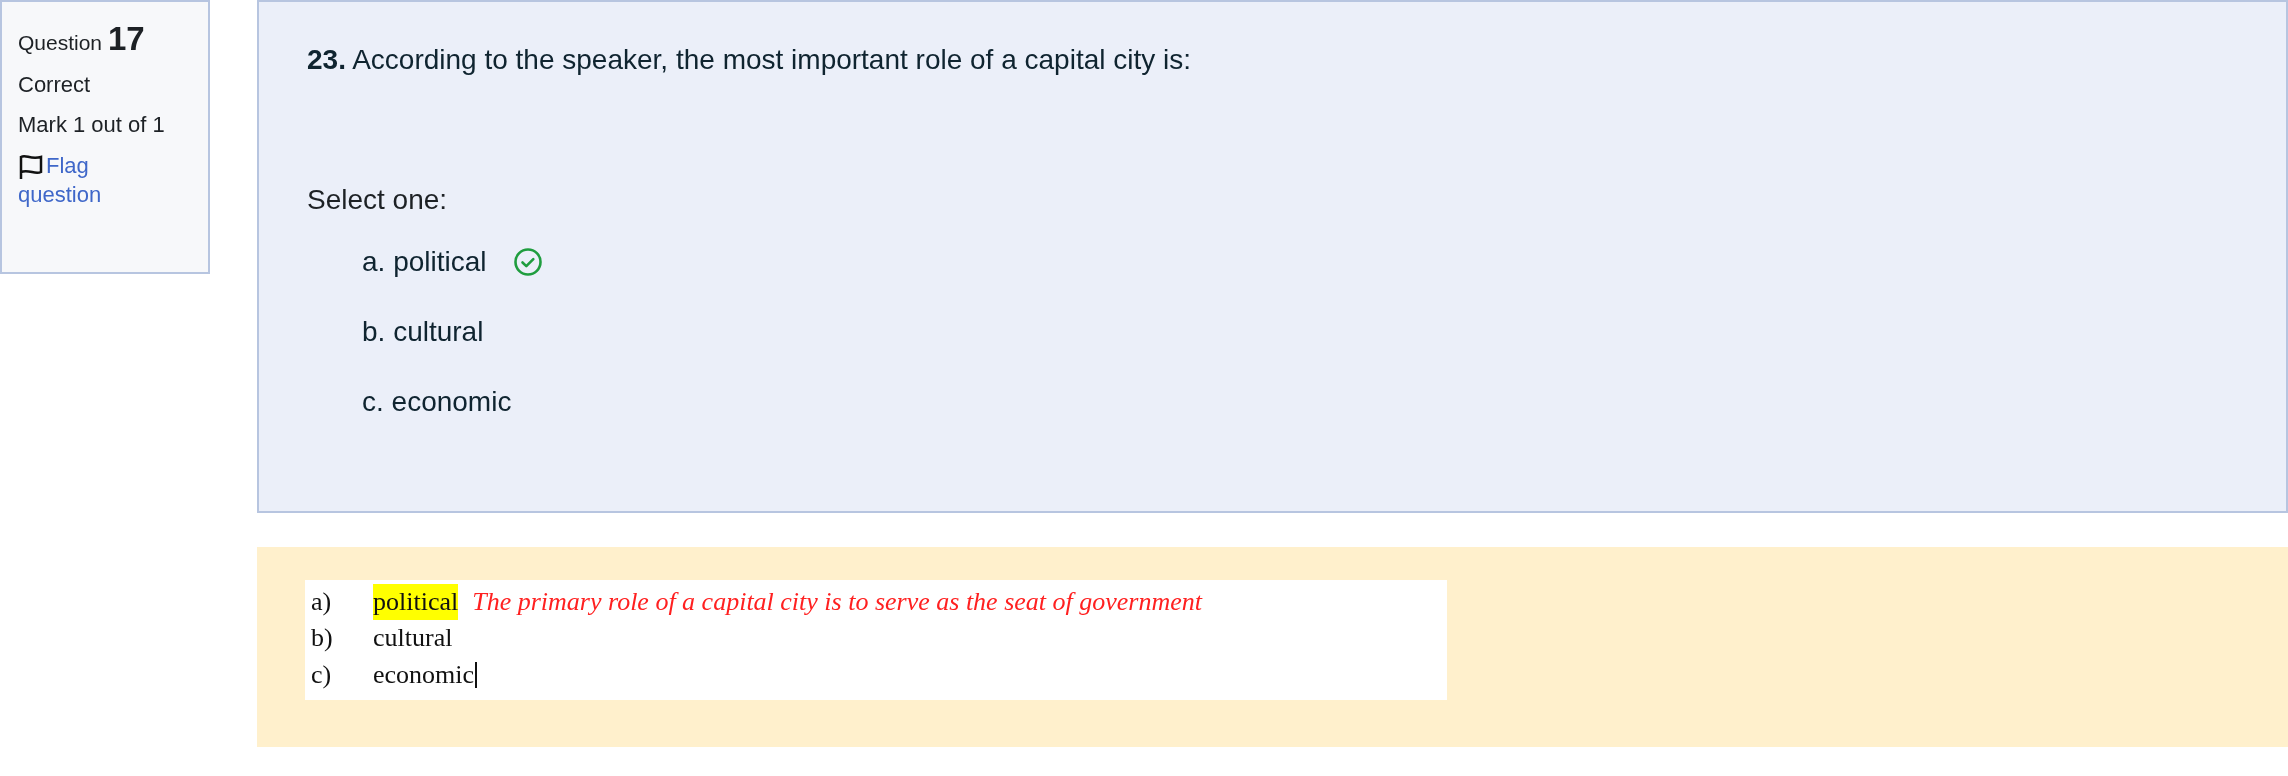 This screenshot has height=776, width=2288. Describe the element at coordinates (416, 602) in the screenshot. I see `answer-text: political` at that location.